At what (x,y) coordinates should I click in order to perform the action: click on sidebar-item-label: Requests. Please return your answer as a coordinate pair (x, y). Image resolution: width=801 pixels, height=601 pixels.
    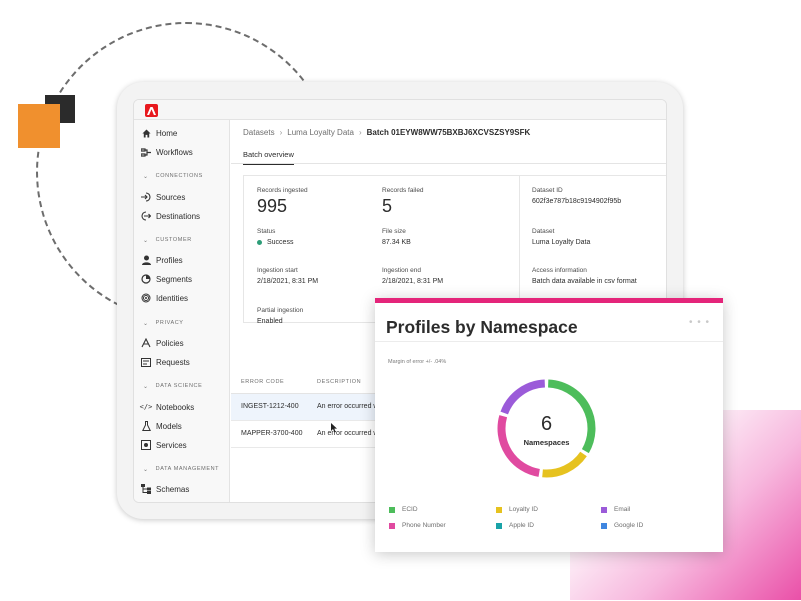
    Looking at the image, I should click on (173, 362).